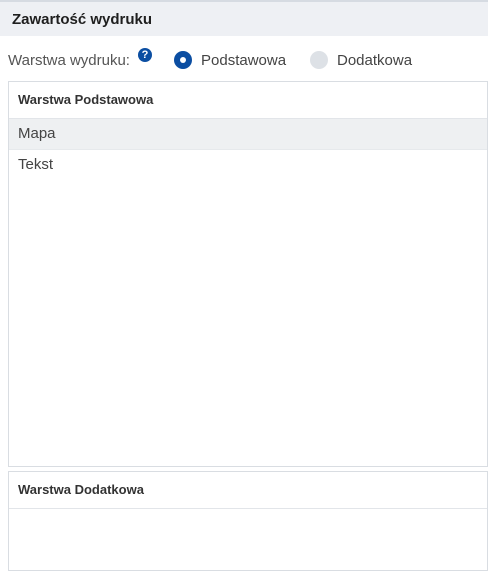 Image resolution: width=496 pixels, height=571 pixels. Describe the element at coordinates (248, 165) in the screenshot. I see `list-item-text: Tekst` at that location.